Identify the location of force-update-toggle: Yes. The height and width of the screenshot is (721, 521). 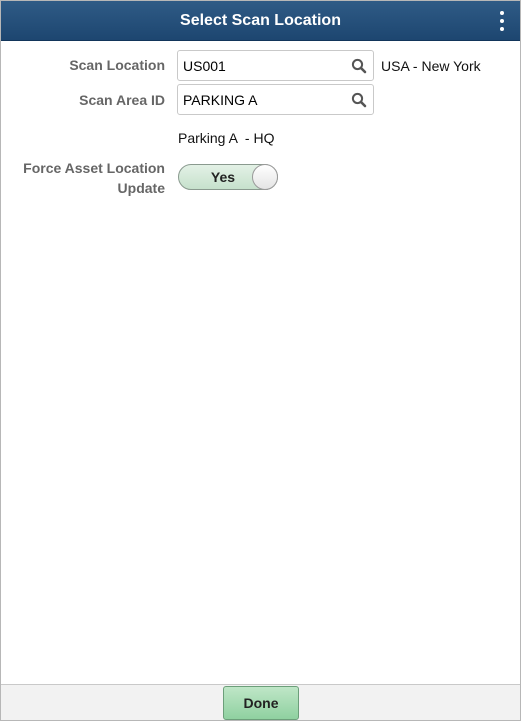
(228, 177).